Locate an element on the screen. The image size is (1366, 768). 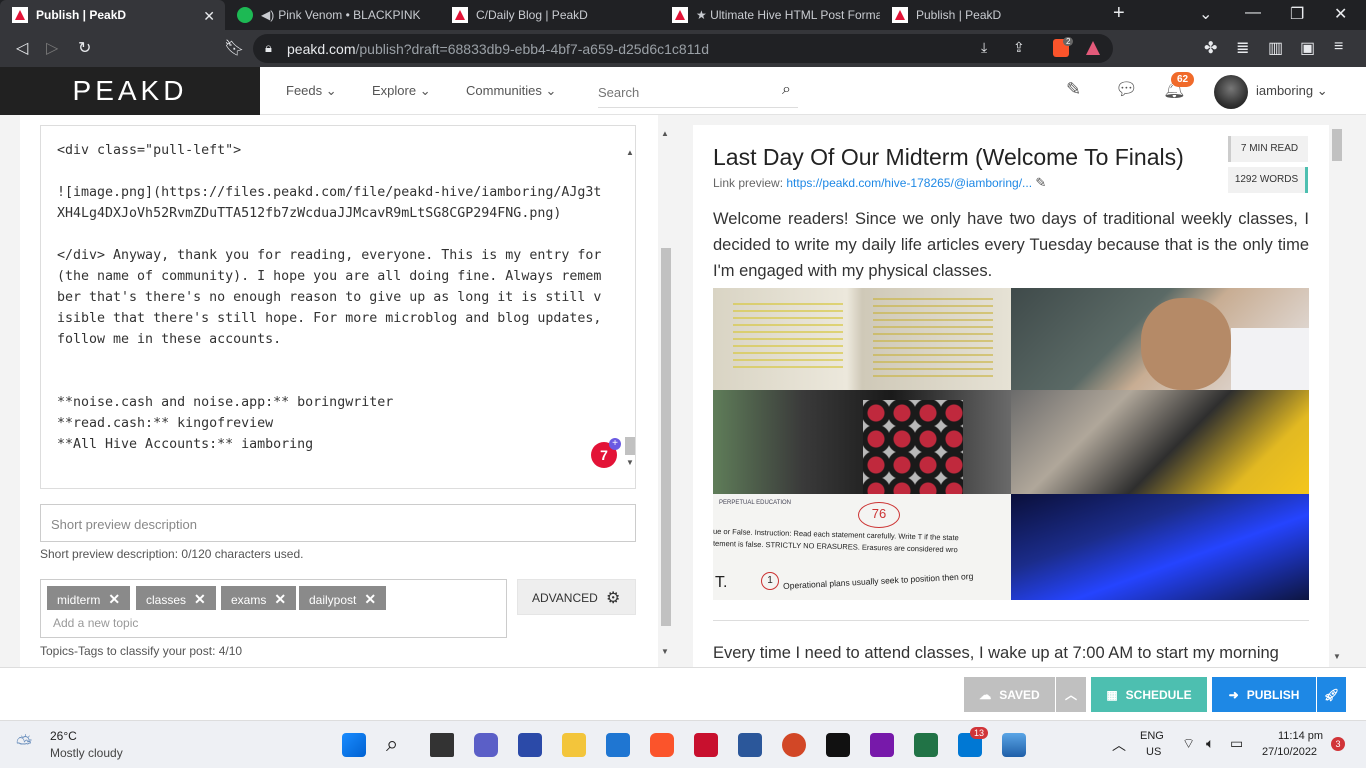
avatar is located at coordinates (1231, 92).